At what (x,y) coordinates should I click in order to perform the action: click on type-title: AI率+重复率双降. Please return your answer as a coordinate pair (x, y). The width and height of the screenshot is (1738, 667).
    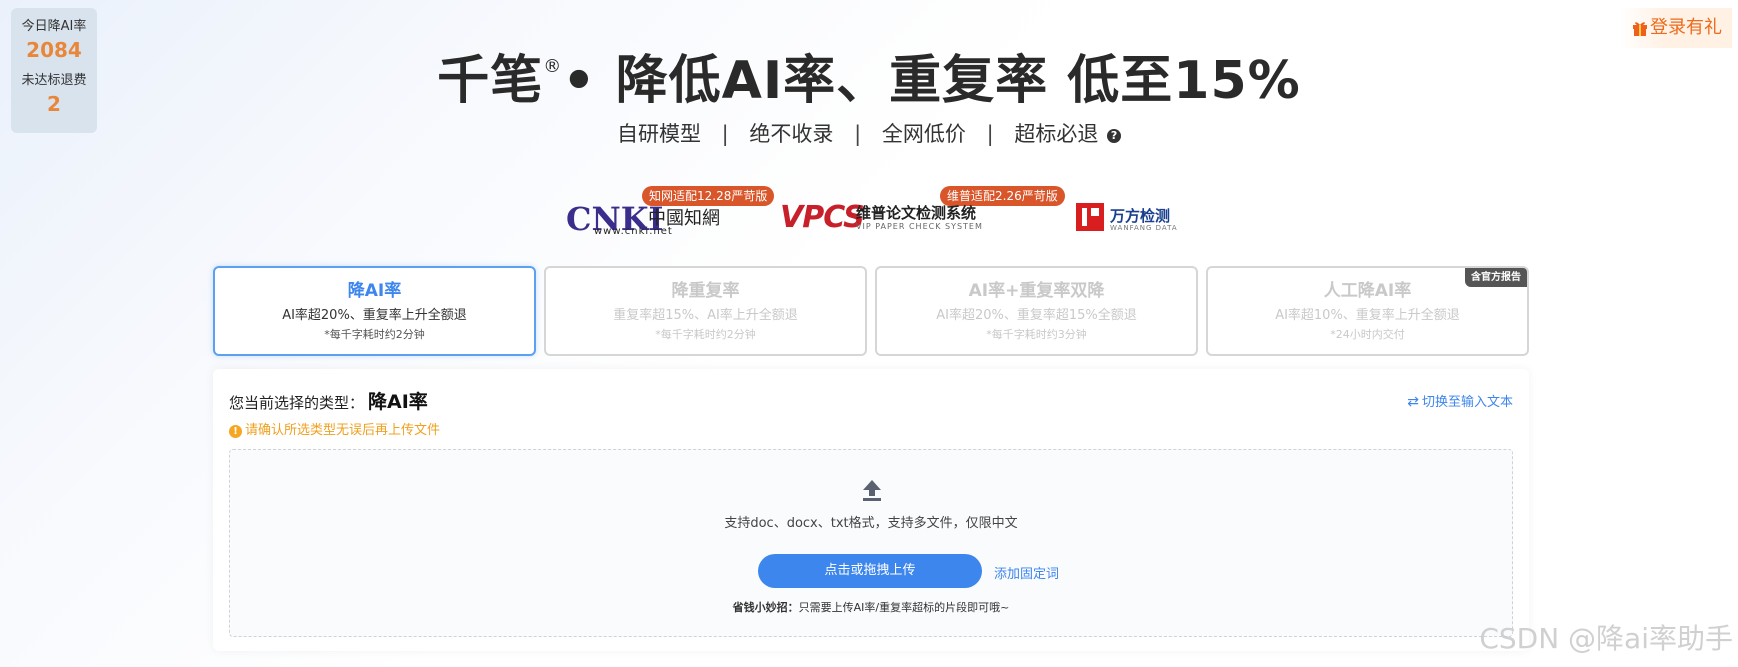
    Looking at the image, I should click on (1036, 291).